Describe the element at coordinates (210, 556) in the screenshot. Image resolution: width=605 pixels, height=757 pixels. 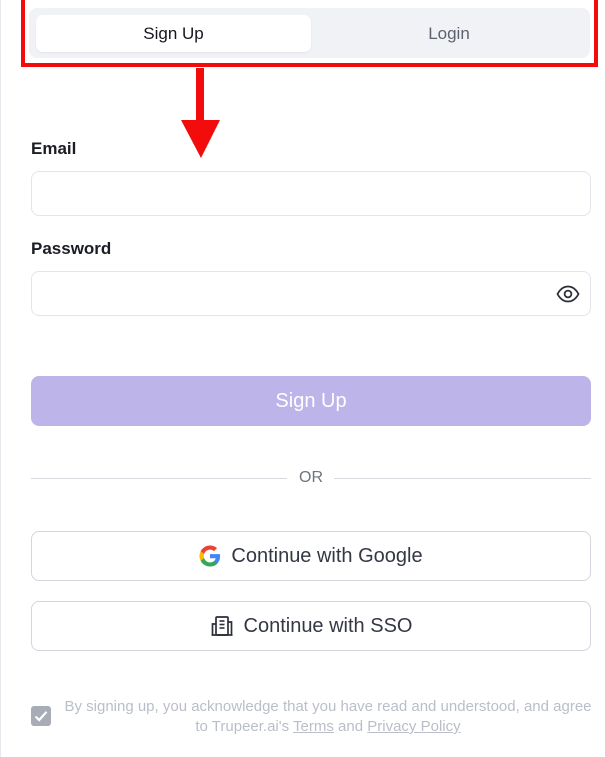
I see `google-icon` at that location.